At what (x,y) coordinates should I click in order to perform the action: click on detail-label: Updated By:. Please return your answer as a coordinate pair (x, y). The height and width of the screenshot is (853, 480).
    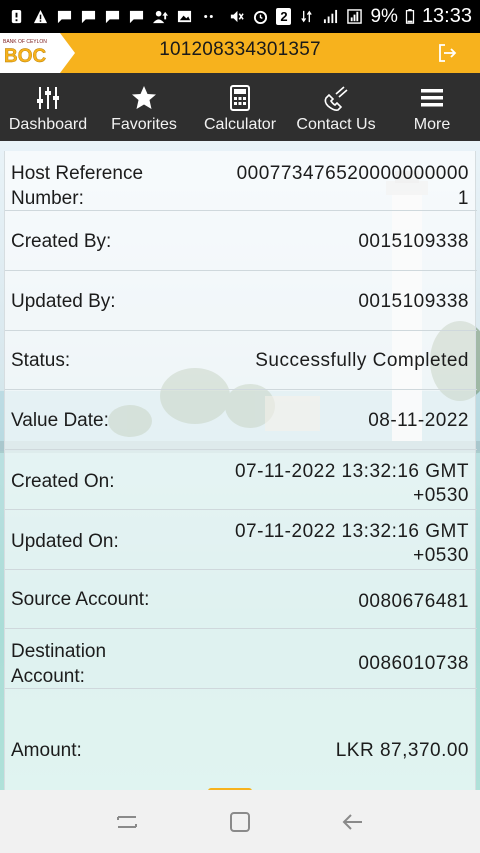
    Looking at the image, I should click on (63, 301).